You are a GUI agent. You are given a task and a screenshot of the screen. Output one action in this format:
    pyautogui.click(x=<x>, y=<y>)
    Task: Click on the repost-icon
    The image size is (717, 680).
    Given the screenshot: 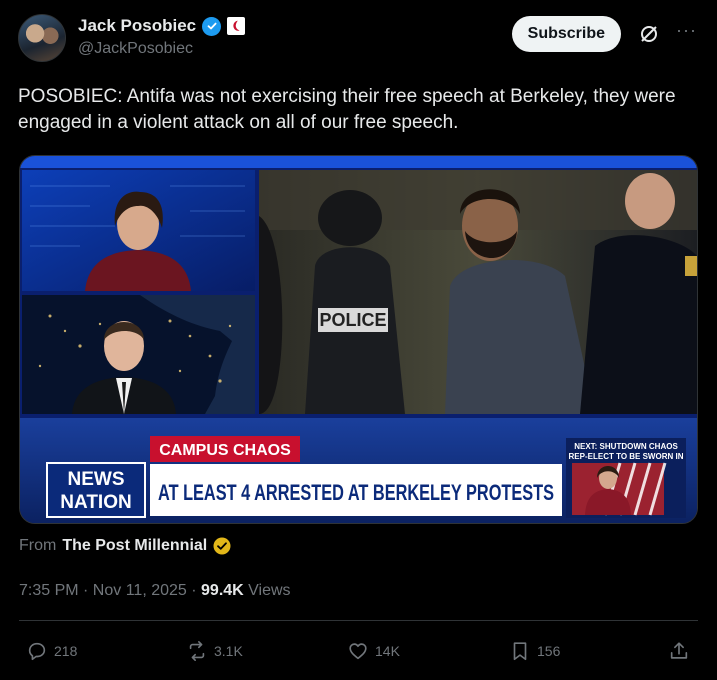 What is the action you would take?
    pyautogui.click(x=197, y=651)
    